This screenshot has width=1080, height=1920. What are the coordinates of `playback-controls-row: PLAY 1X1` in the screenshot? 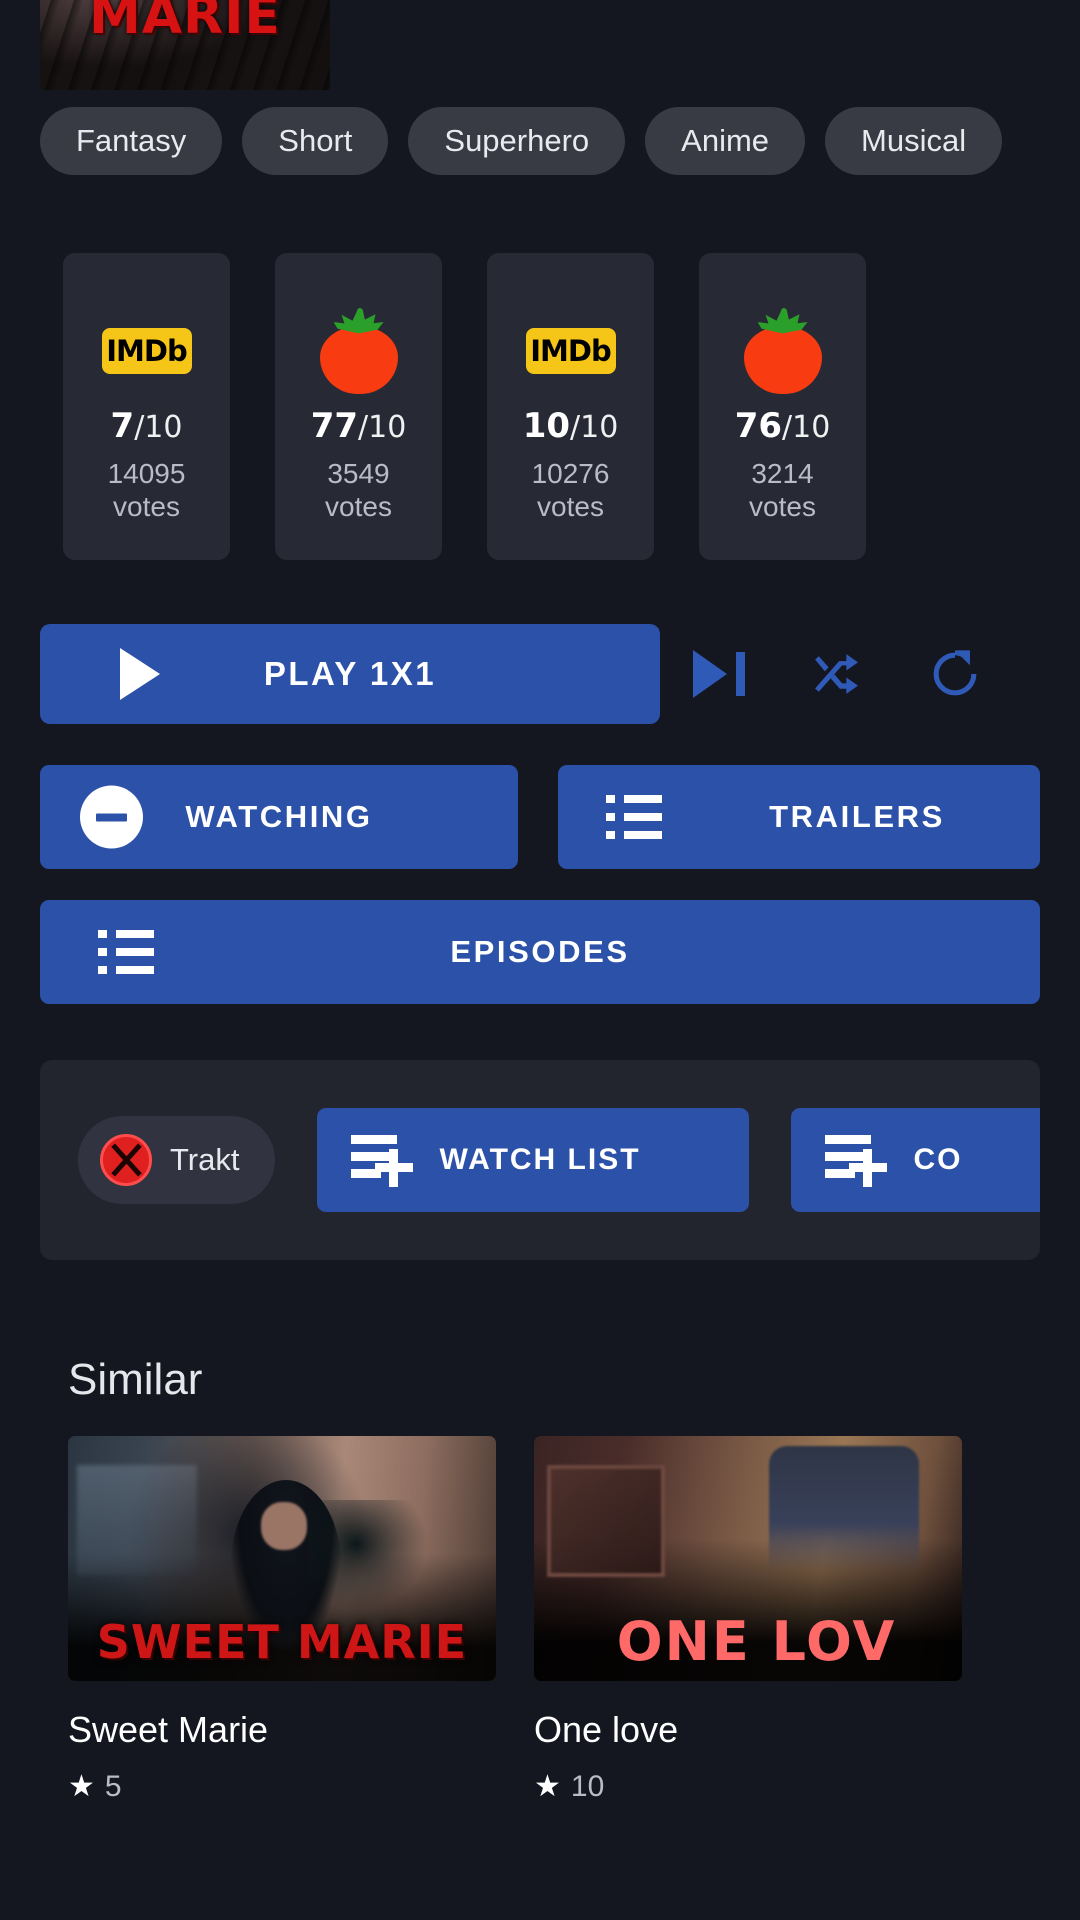 It's located at (540, 674).